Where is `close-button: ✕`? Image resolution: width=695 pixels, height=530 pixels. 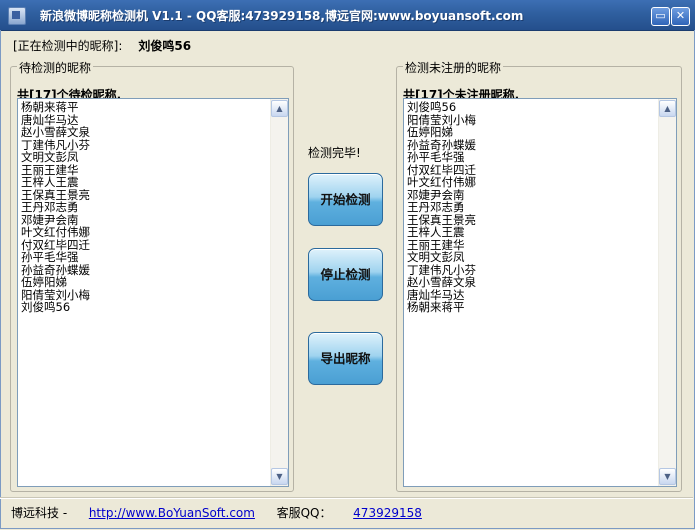 close-button: ✕ is located at coordinates (680, 16).